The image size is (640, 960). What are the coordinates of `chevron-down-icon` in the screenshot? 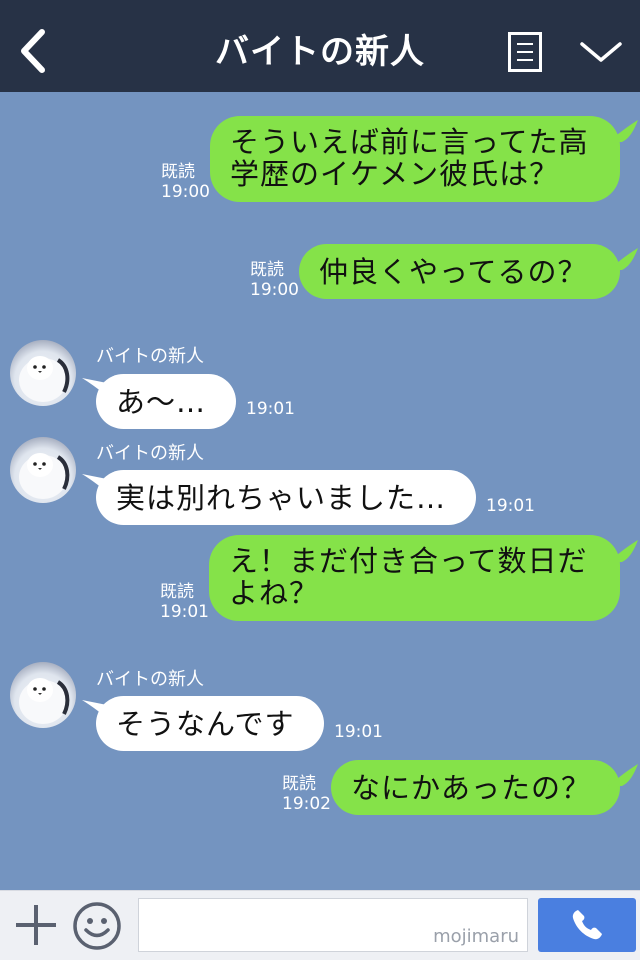 It's located at (601, 51).